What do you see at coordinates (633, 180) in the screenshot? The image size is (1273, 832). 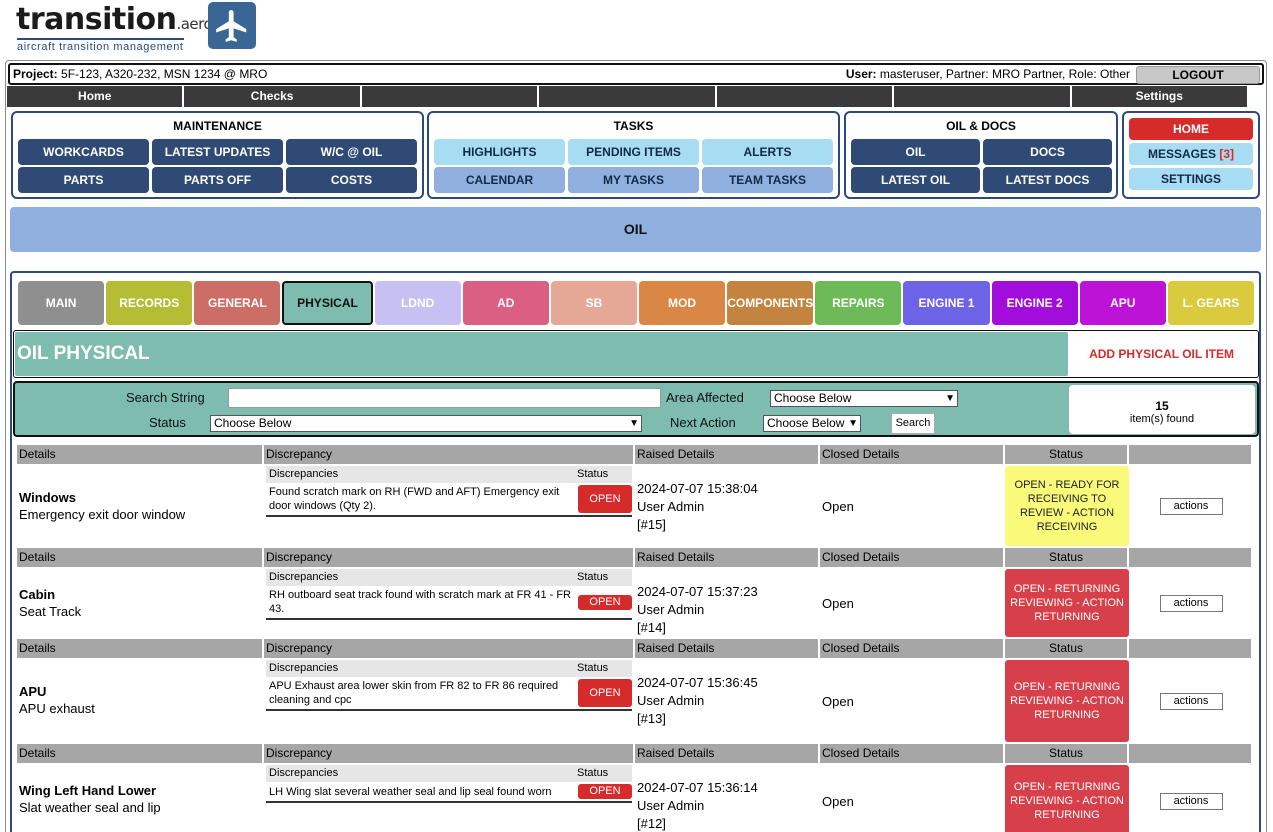 I see `my-tasks-button: MY TASKS` at bounding box center [633, 180].